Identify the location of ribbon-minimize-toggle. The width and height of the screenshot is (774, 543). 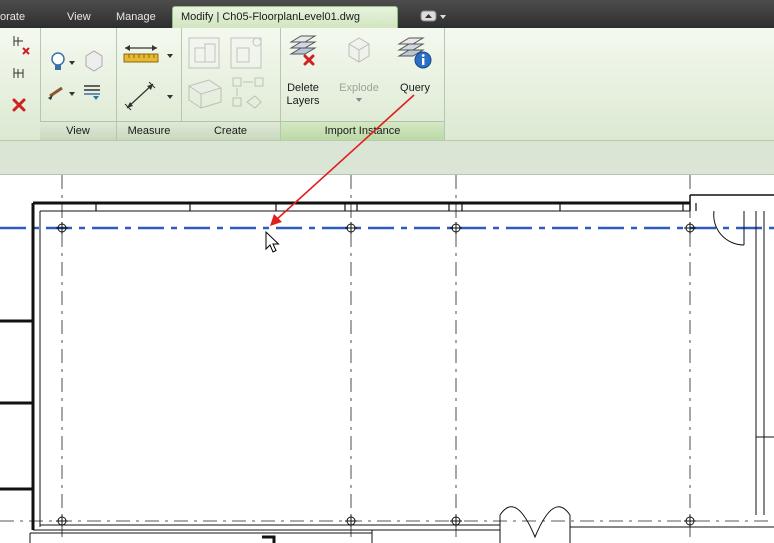
(435, 16).